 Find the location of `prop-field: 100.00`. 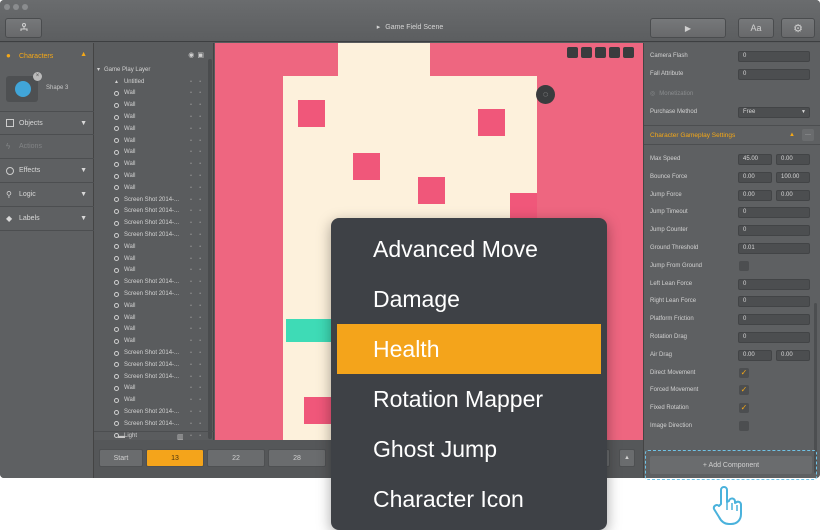

prop-field: 100.00 is located at coordinates (793, 177).